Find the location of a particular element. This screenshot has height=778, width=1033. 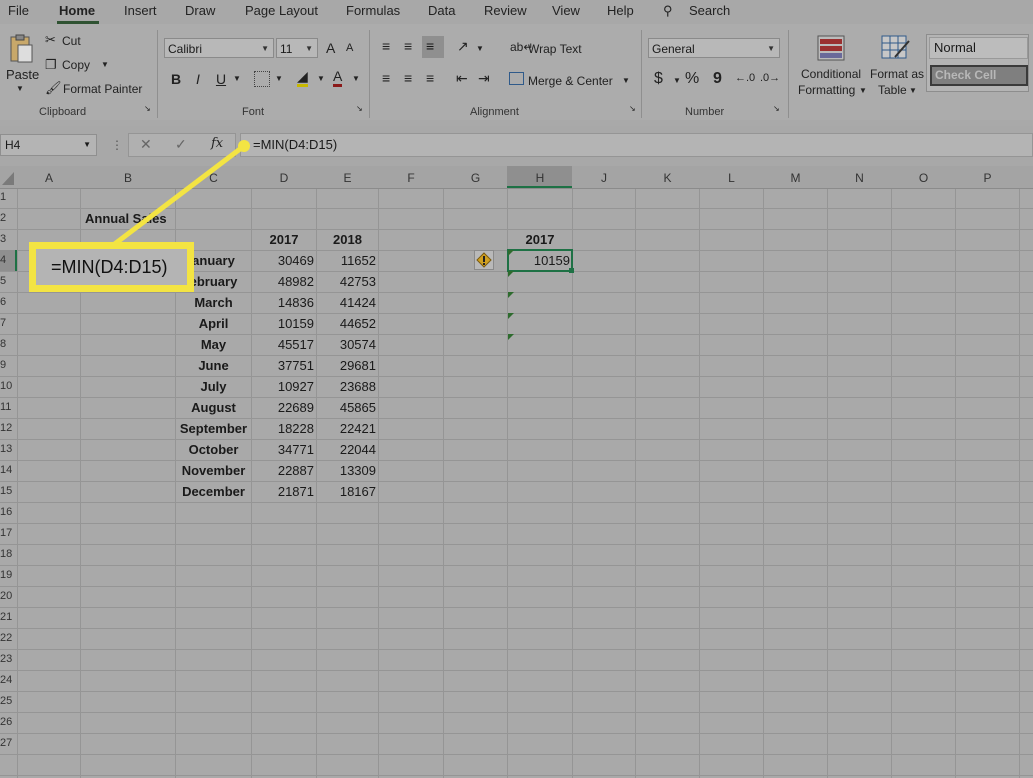

callout-box: =MIN(D4:D15) is located at coordinates (111, 267).